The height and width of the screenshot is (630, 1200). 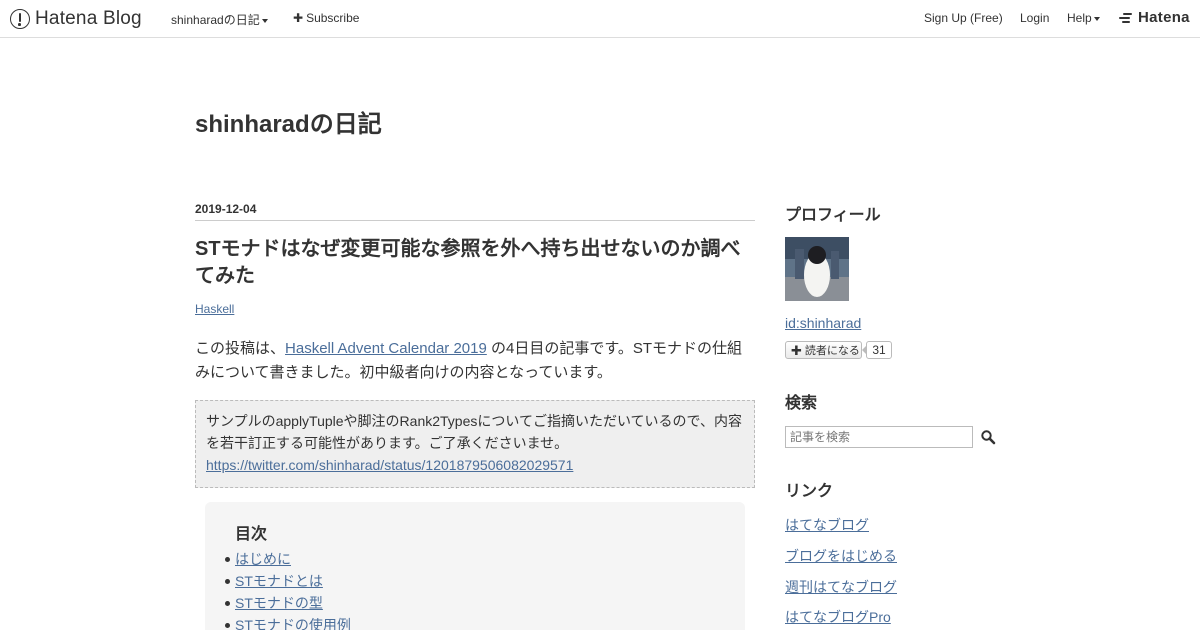 I want to click on toc-item: STモナドの使用例, so click(x=470, y=622).